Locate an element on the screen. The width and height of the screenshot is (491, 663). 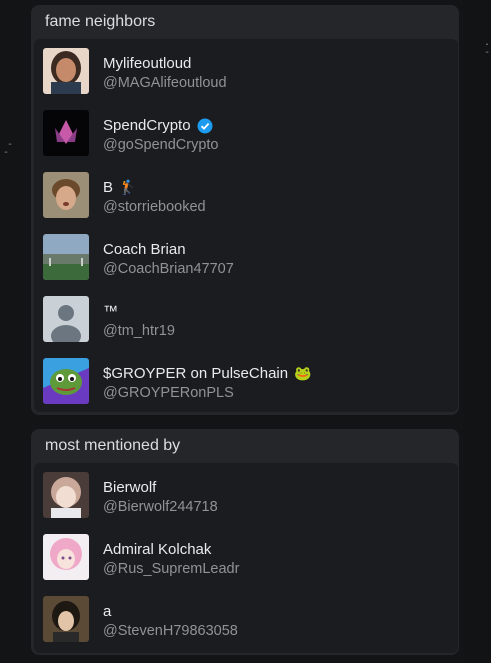
list-item: Admiral Kolchak @Rus_SupremLeadr is located at coordinates (246, 559).